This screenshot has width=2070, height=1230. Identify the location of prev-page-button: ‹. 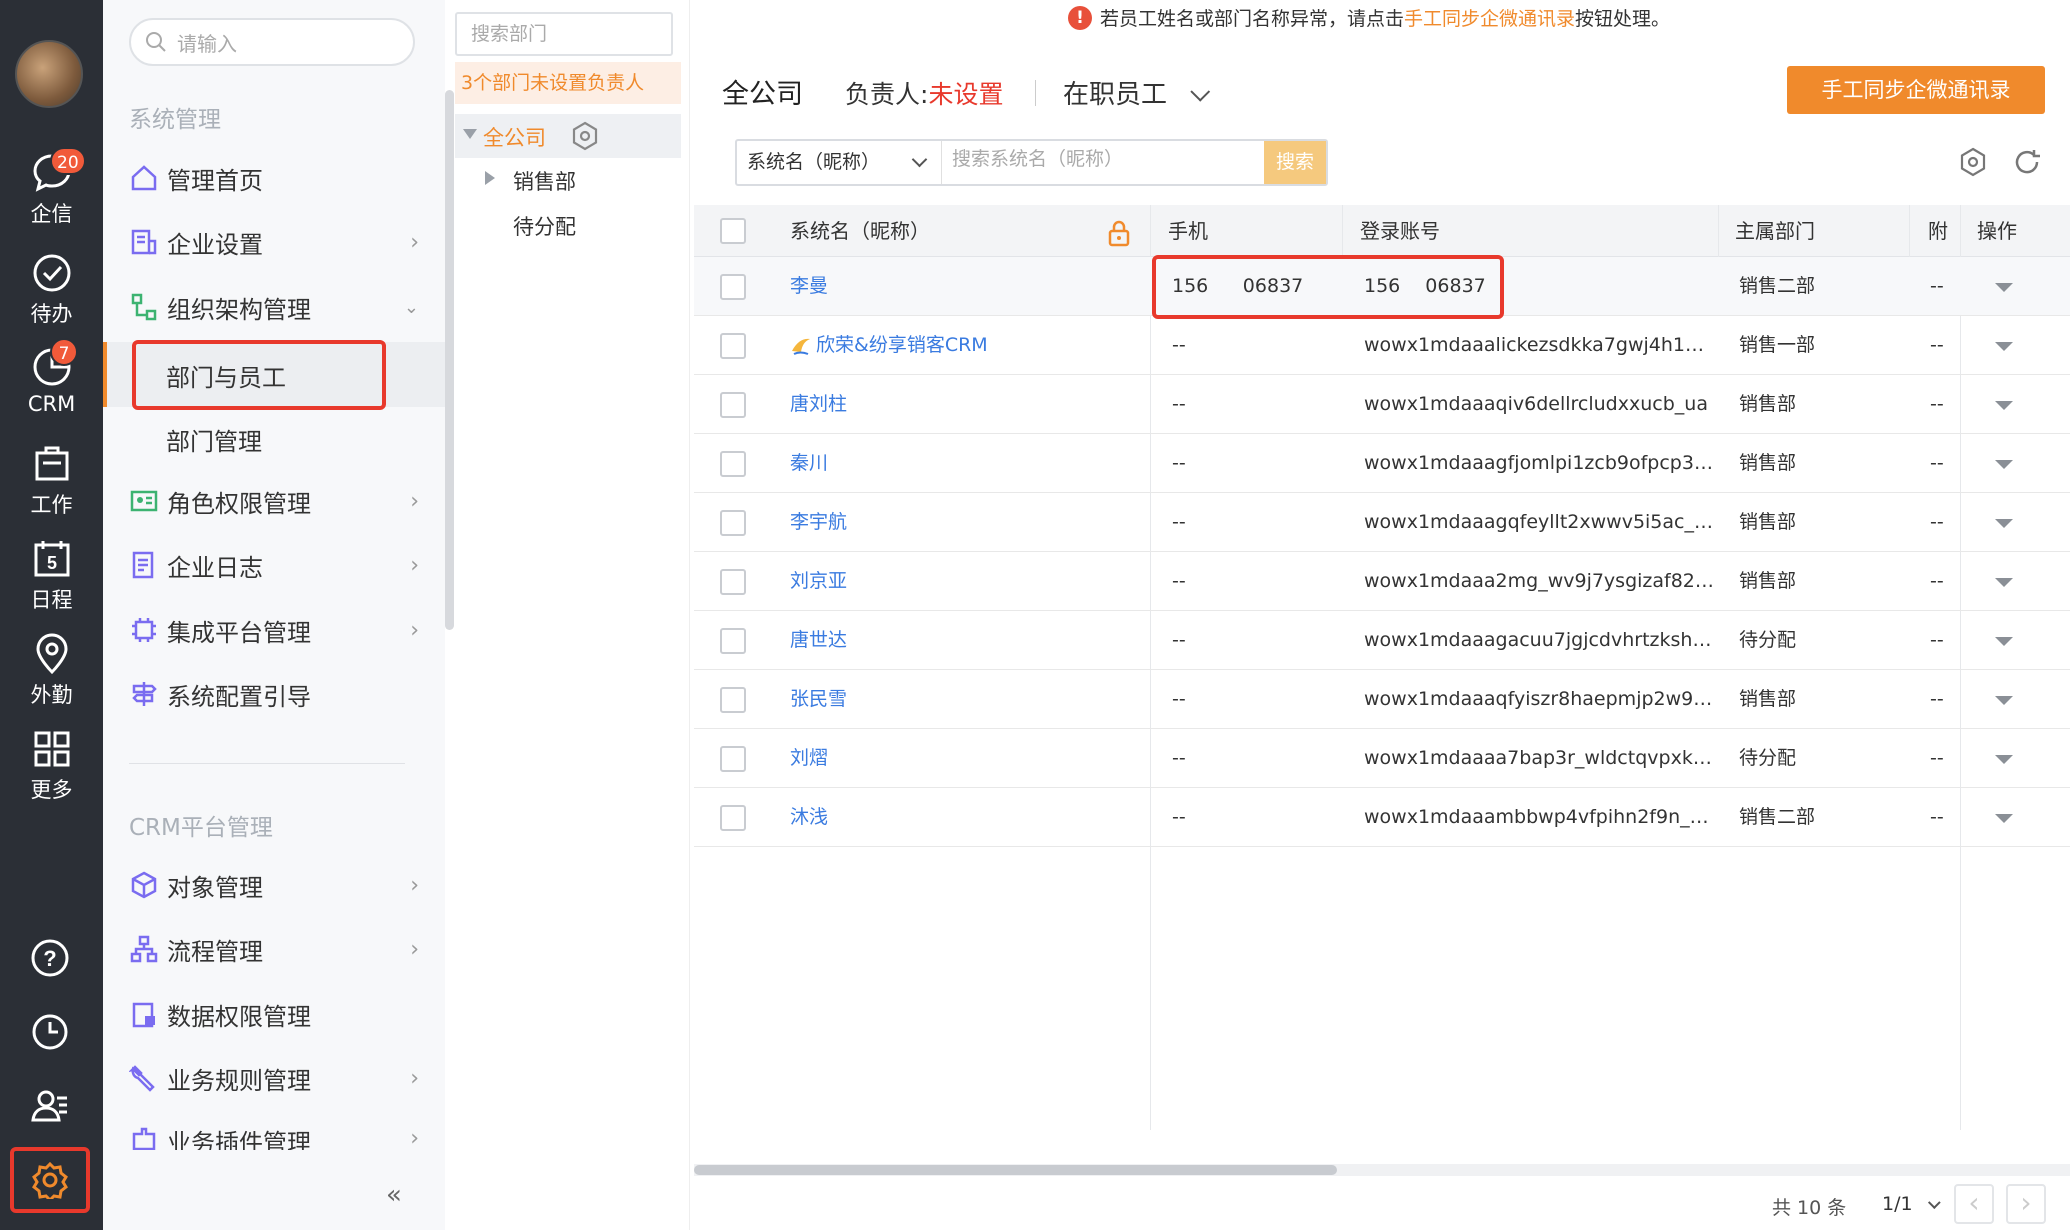
(1974, 1204).